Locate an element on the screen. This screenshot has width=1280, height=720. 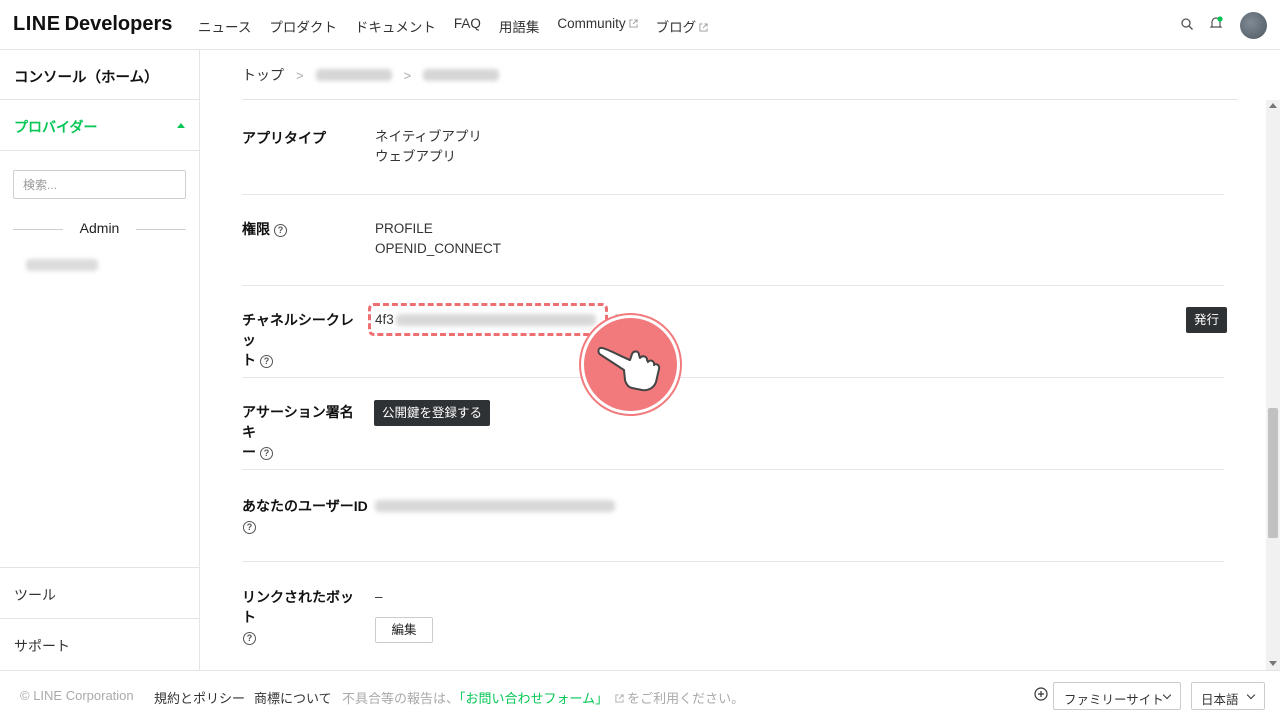
sidebar-item-tools: ツール is located at coordinates (99, 592).